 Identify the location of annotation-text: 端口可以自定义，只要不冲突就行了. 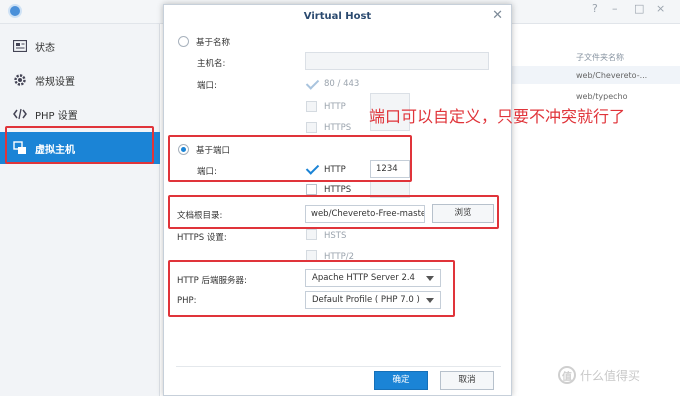
(497, 116).